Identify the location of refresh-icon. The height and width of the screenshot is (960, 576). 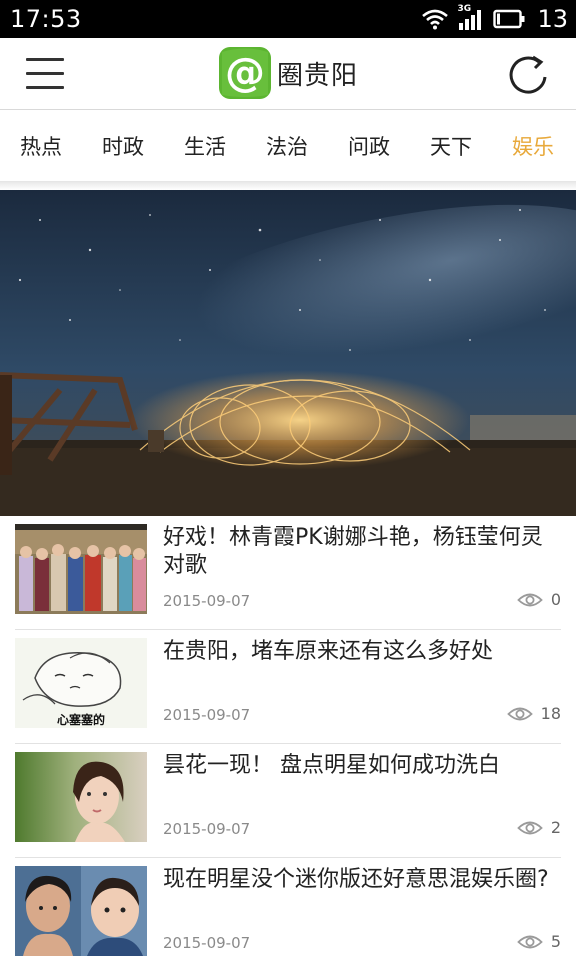
(528, 74).